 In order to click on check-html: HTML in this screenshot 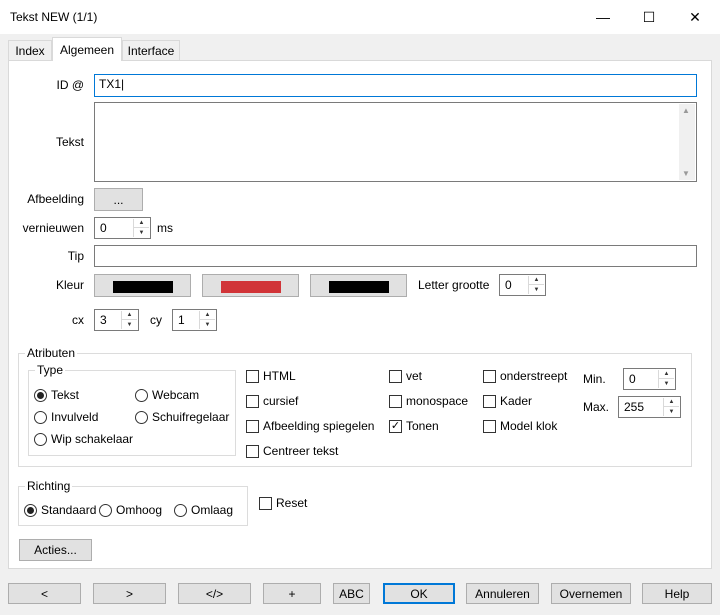, I will do `click(271, 376)`.